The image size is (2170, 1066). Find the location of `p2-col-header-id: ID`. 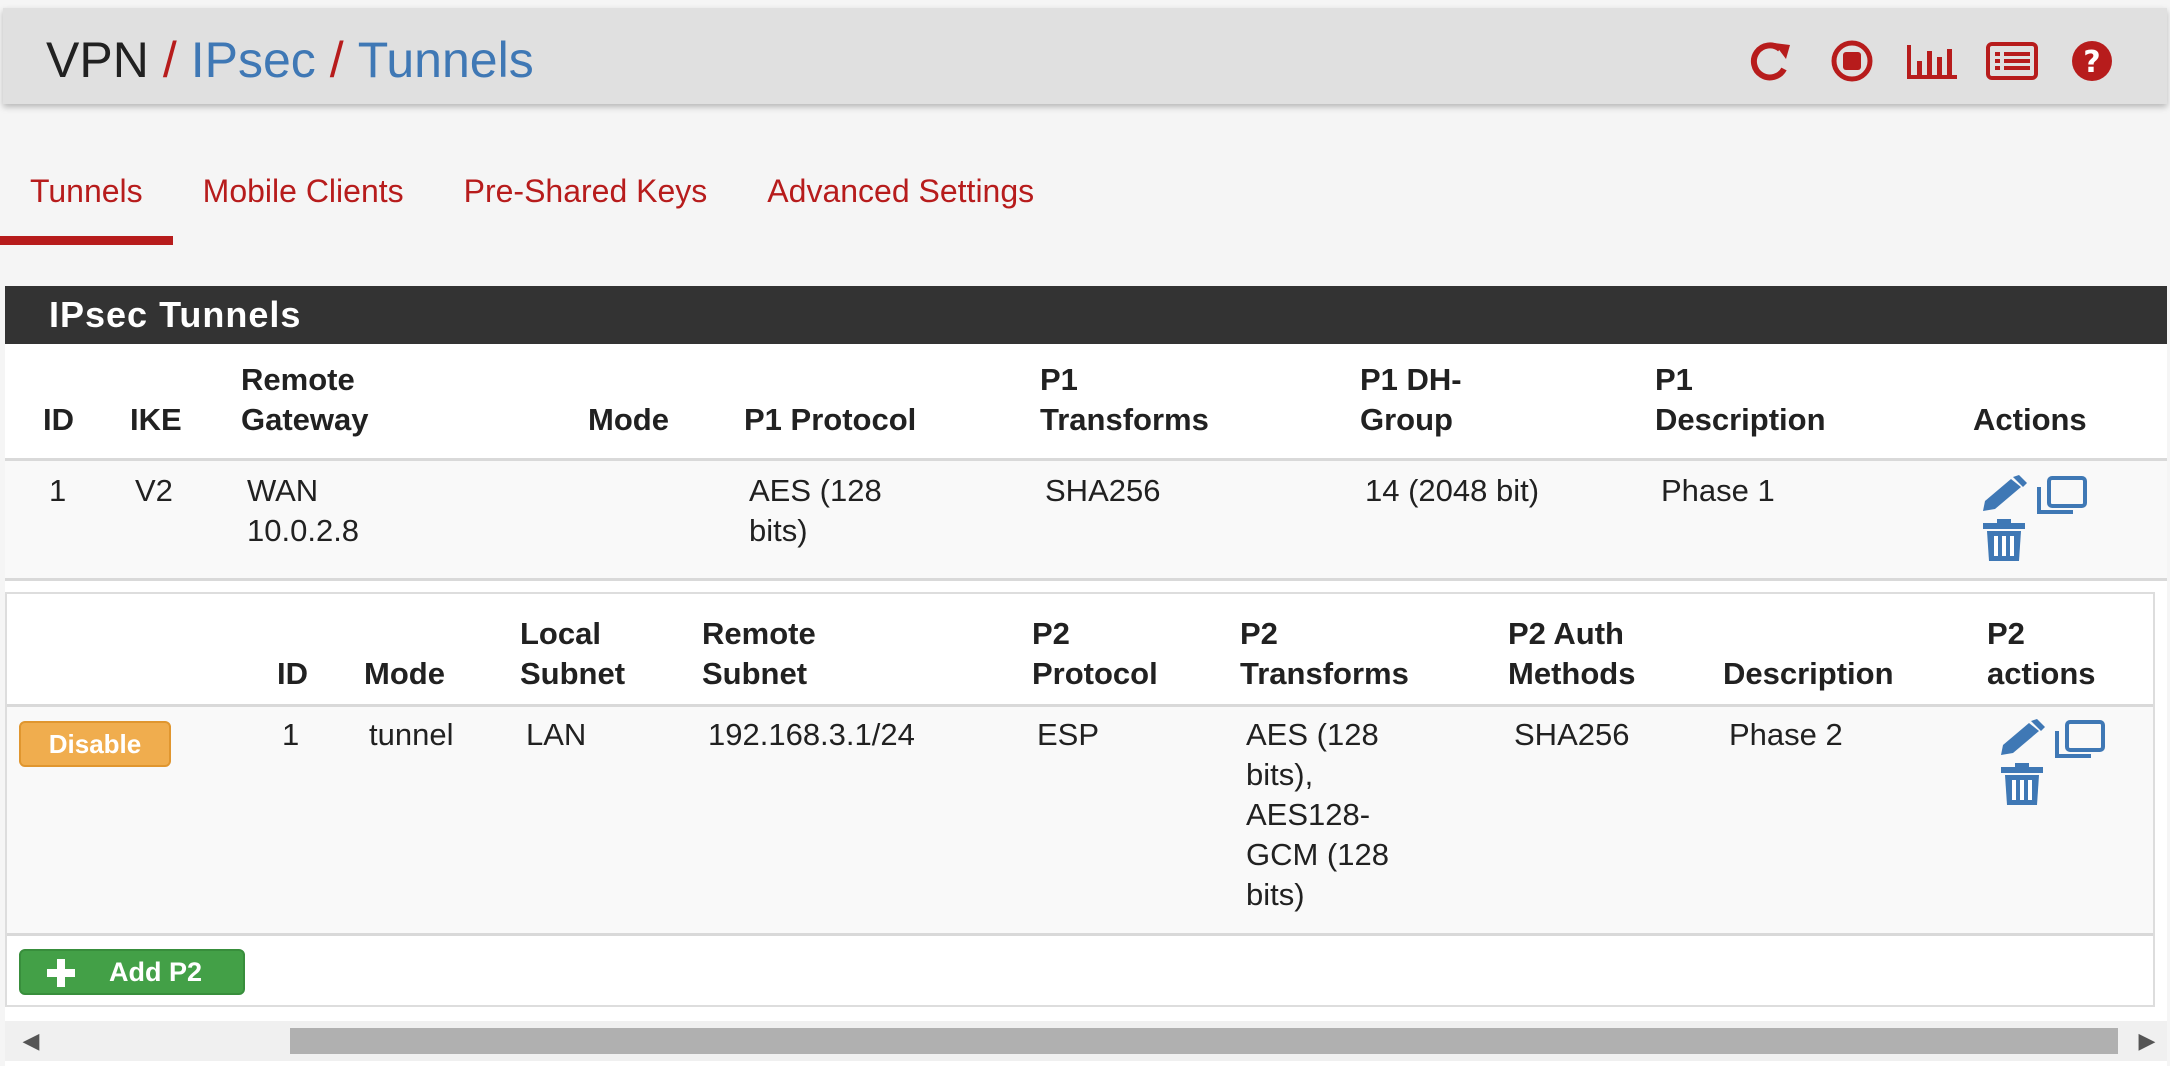

p2-col-header-id: ID is located at coordinates (292, 673).